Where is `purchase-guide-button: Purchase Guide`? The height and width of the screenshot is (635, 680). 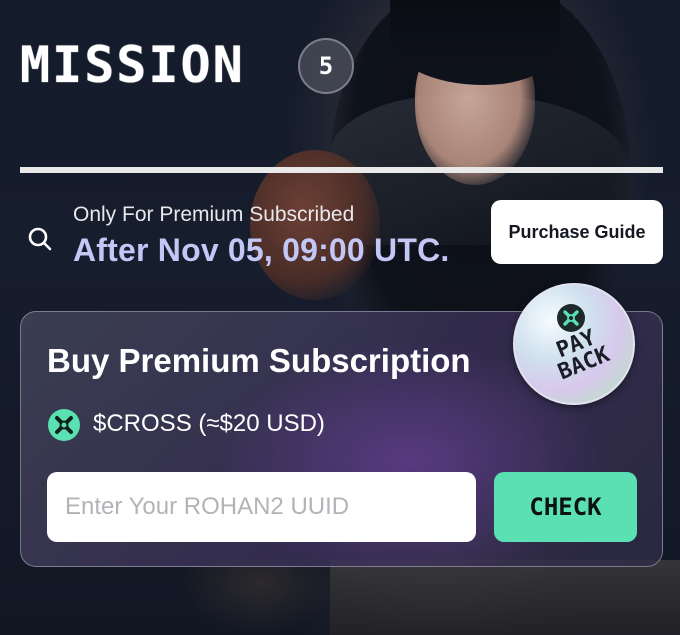 purchase-guide-button: Purchase Guide is located at coordinates (577, 232).